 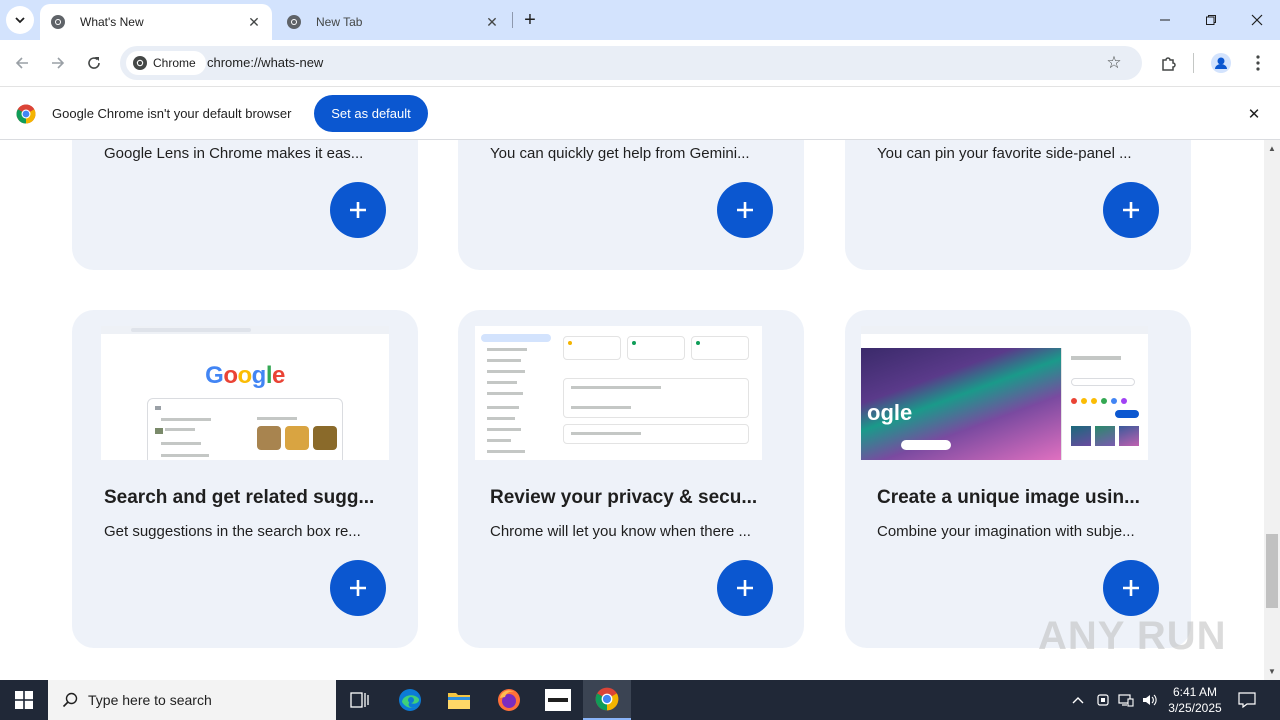 I want to click on taskbar-search-box: Type here to search, so click(x=192, y=700).